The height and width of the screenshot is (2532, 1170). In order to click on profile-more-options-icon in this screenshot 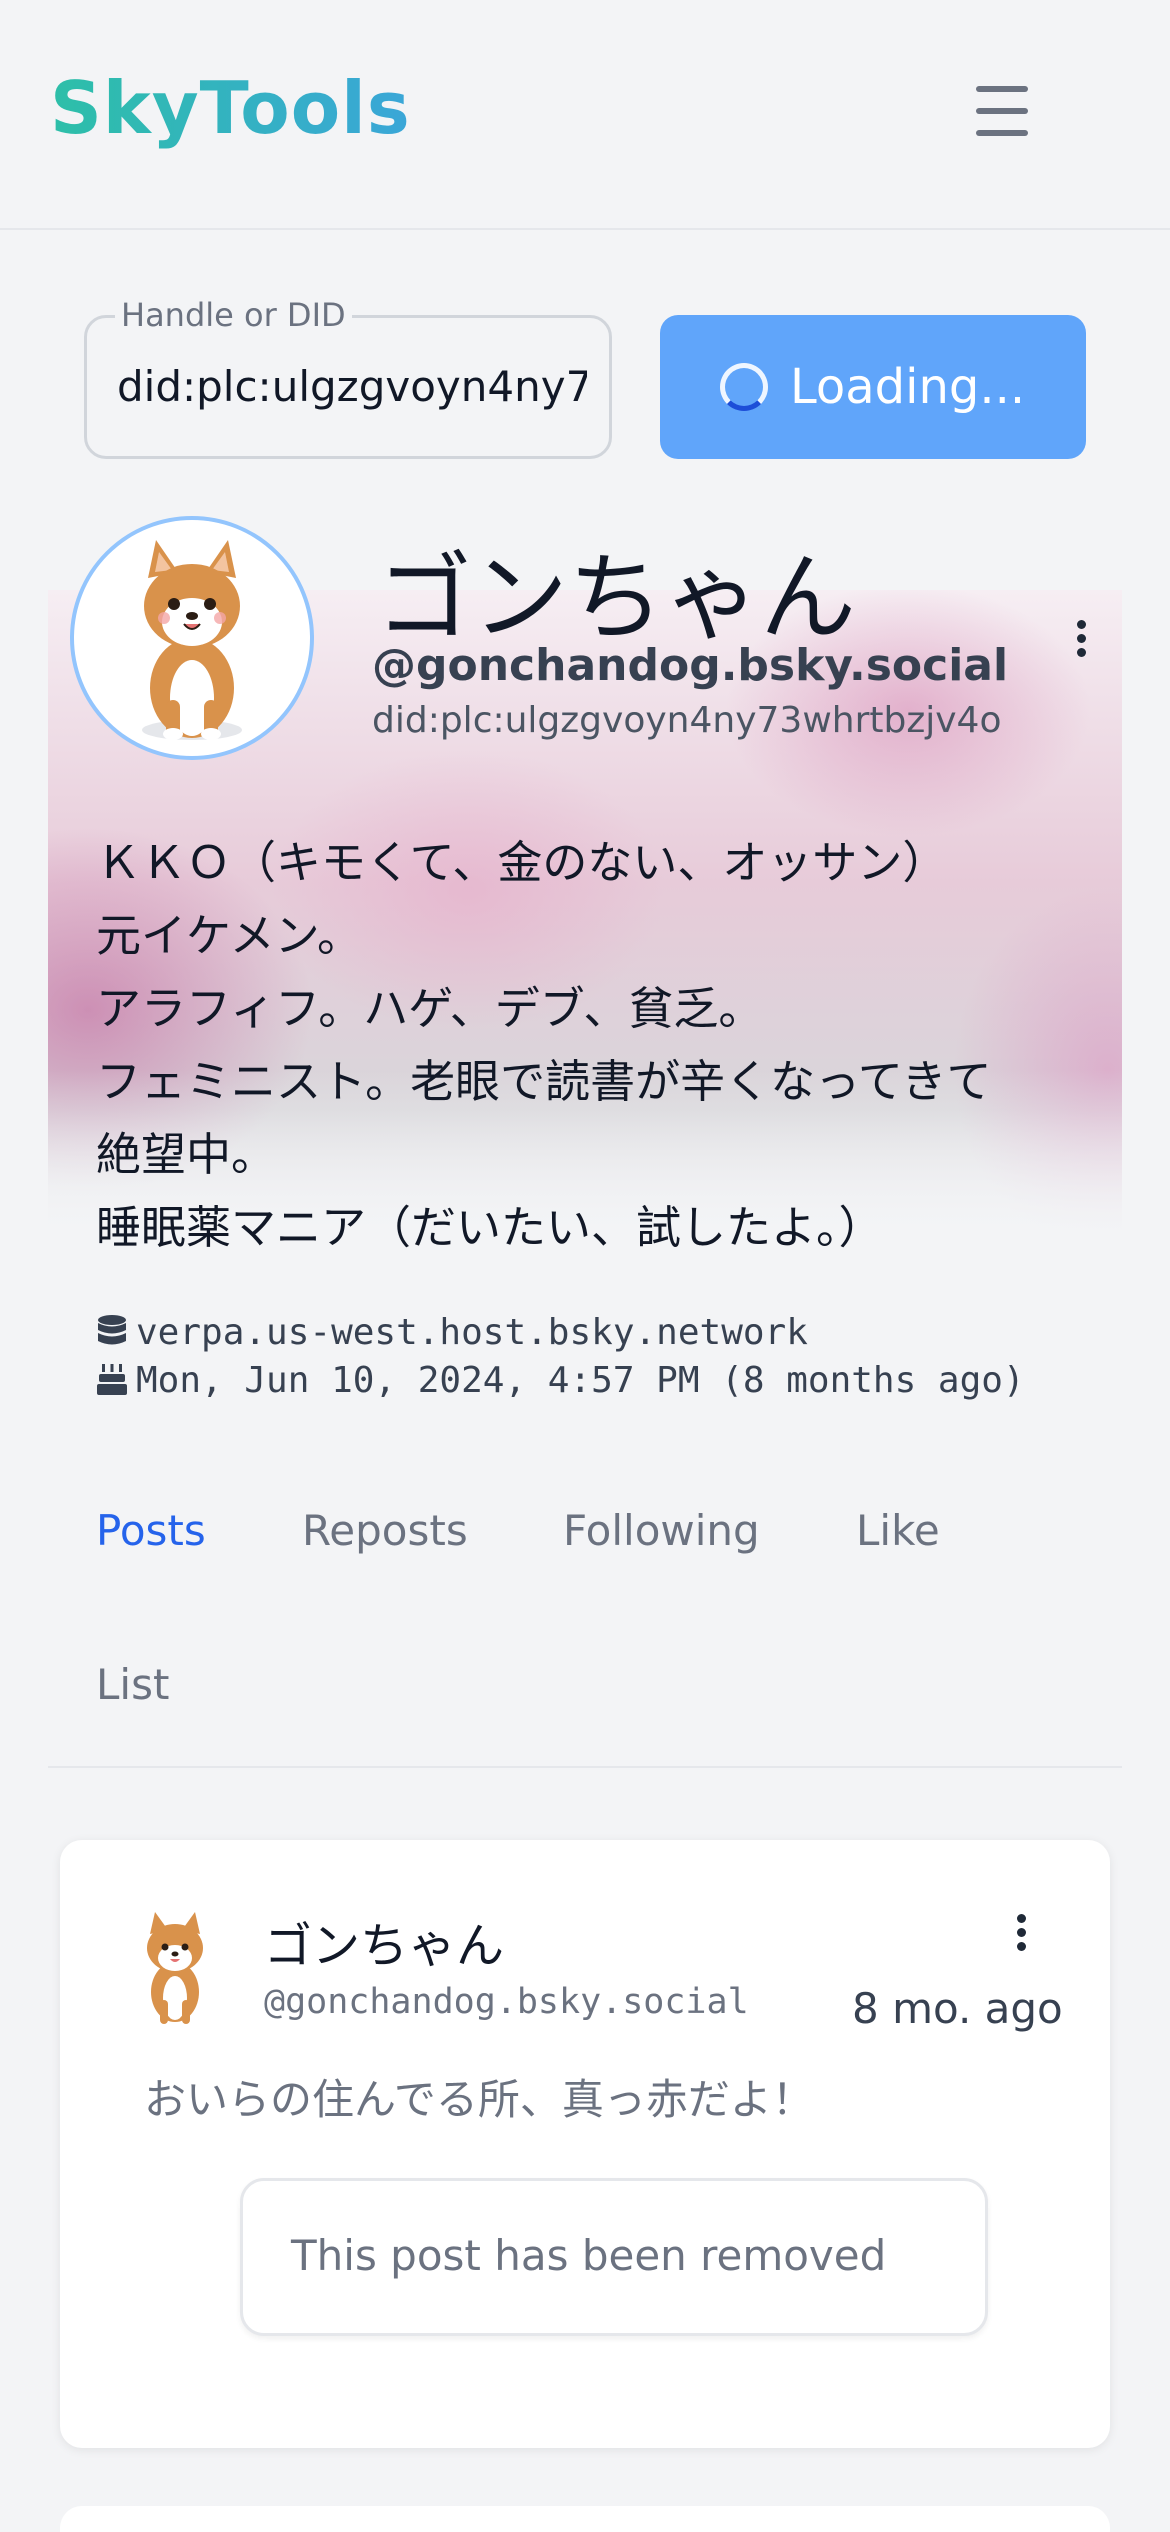, I will do `click(1081, 639)`.